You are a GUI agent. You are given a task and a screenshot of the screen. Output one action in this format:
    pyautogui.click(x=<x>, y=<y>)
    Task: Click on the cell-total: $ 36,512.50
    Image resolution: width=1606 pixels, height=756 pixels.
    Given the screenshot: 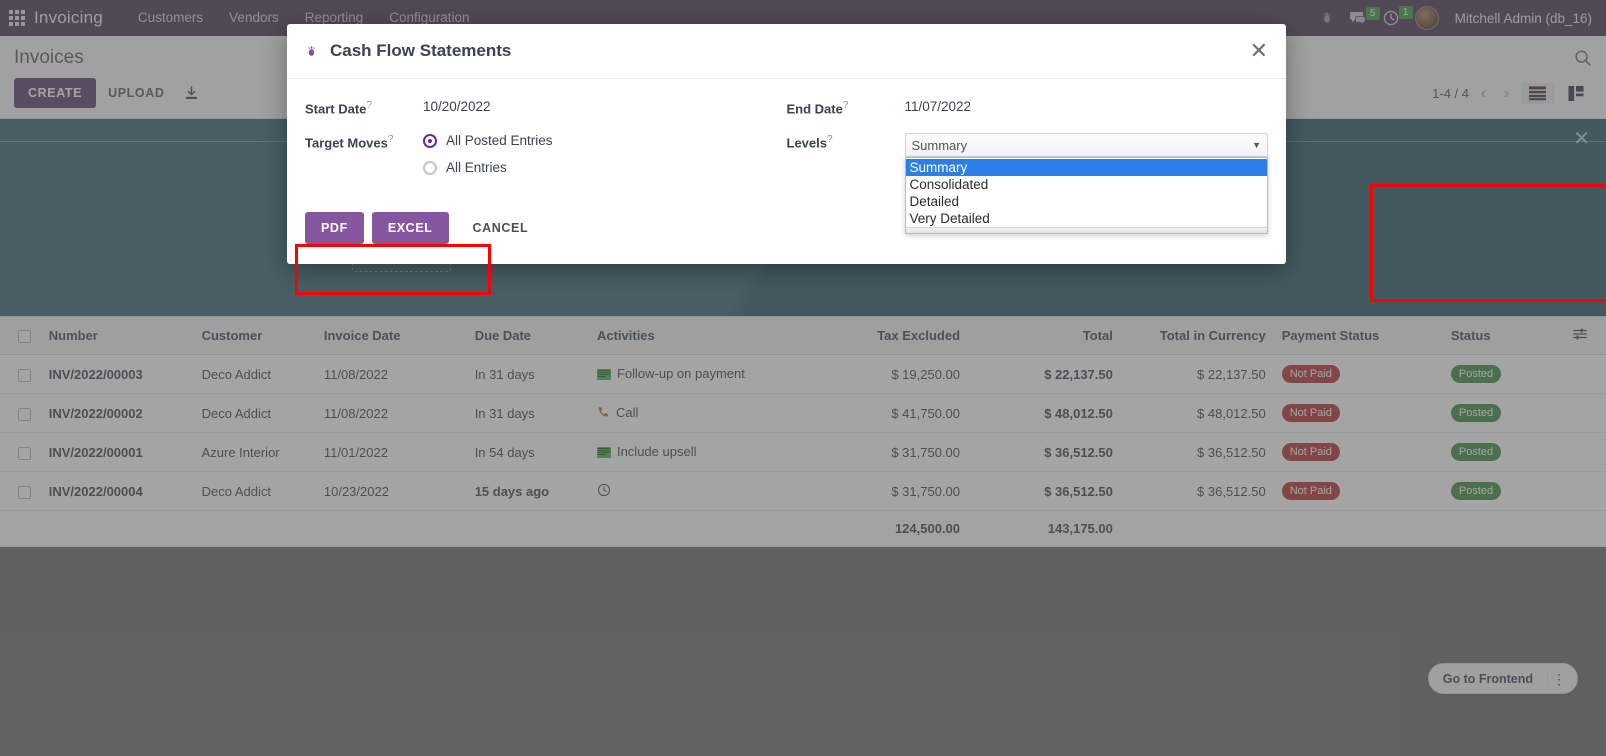 What is the action you would take?
    pyautogui.click(x=1044, y=491)
    